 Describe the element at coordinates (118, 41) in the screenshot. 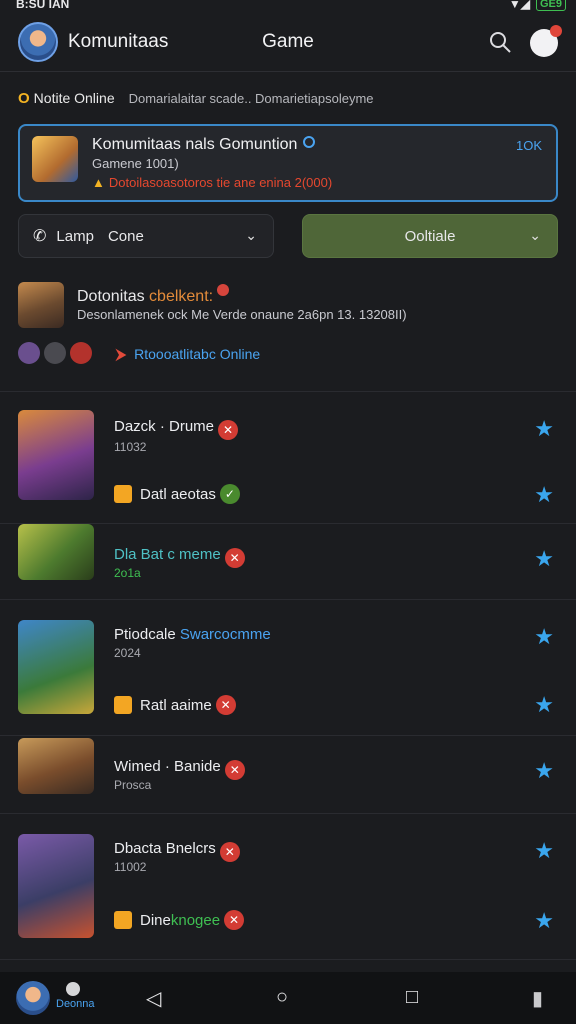

I see `app-title: Komunitaas` at that location.